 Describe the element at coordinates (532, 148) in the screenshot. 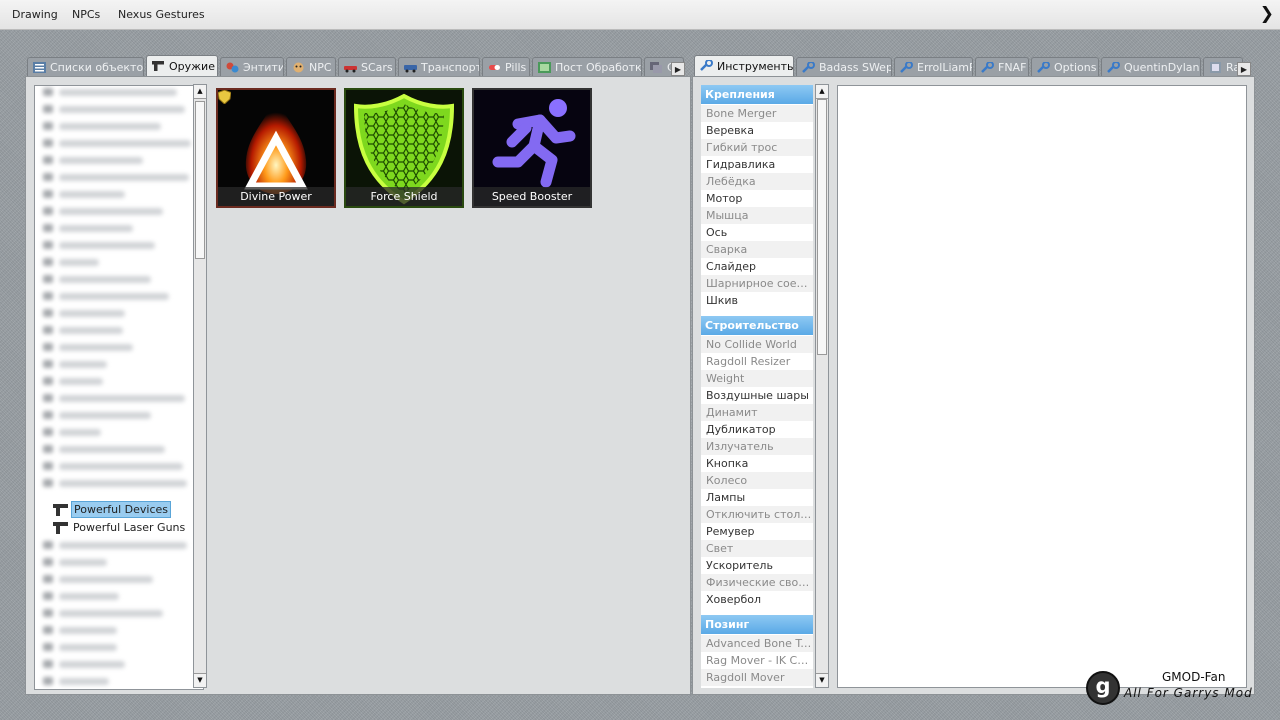

I see `weapon-speed-booster: Speed Booster` at that location.